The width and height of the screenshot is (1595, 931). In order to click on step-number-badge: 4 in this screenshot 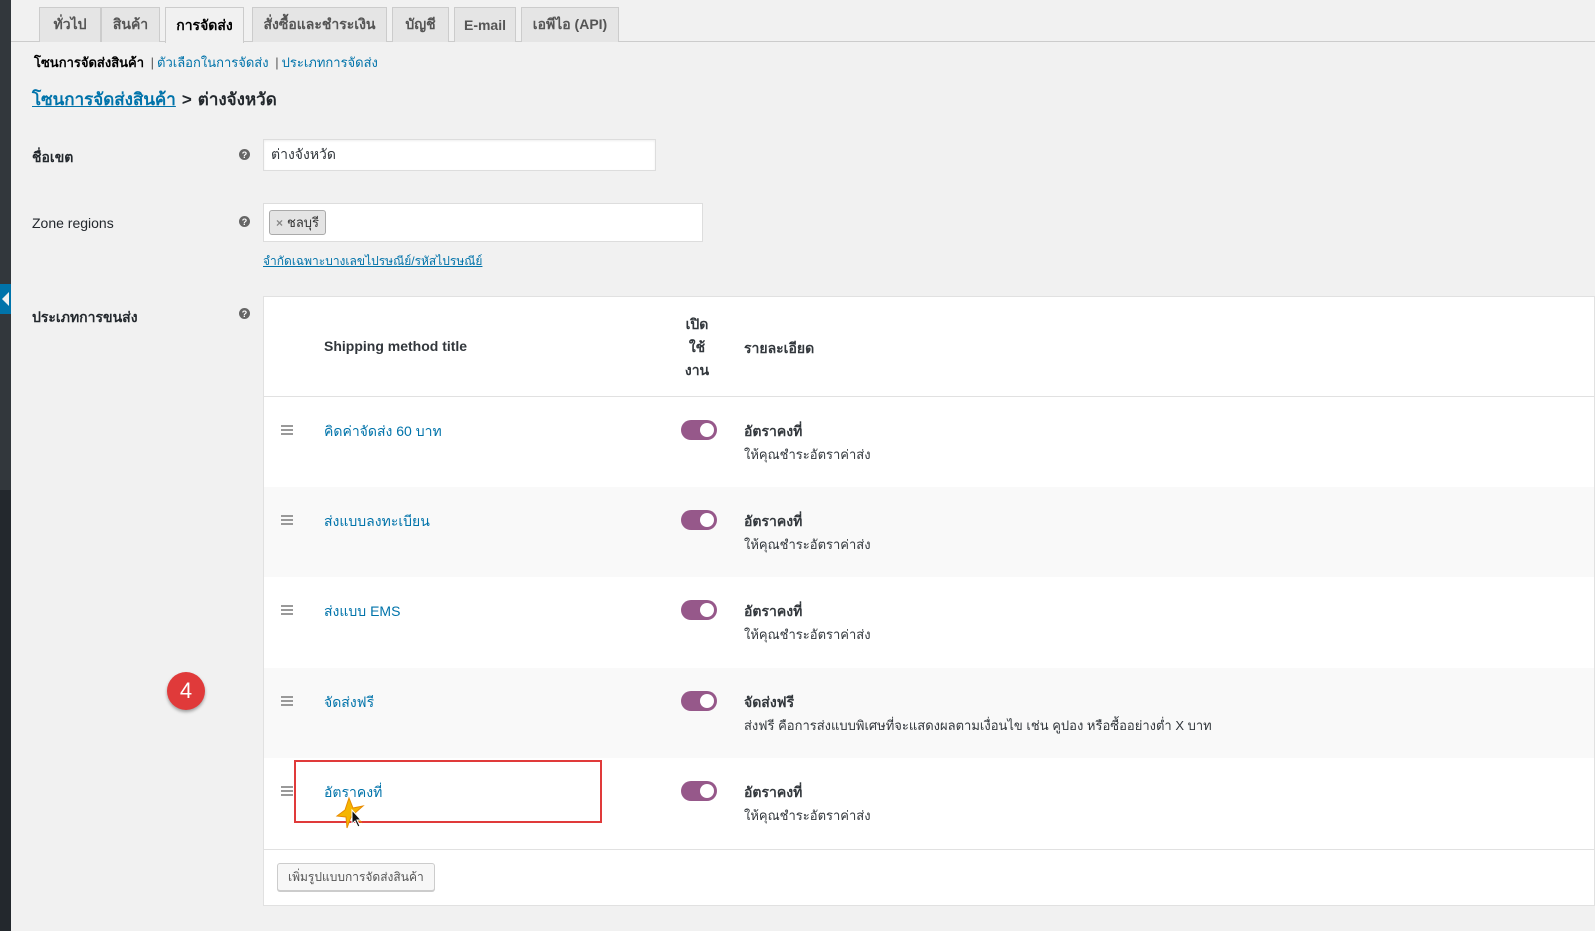, I will do `click(186, 691)`.